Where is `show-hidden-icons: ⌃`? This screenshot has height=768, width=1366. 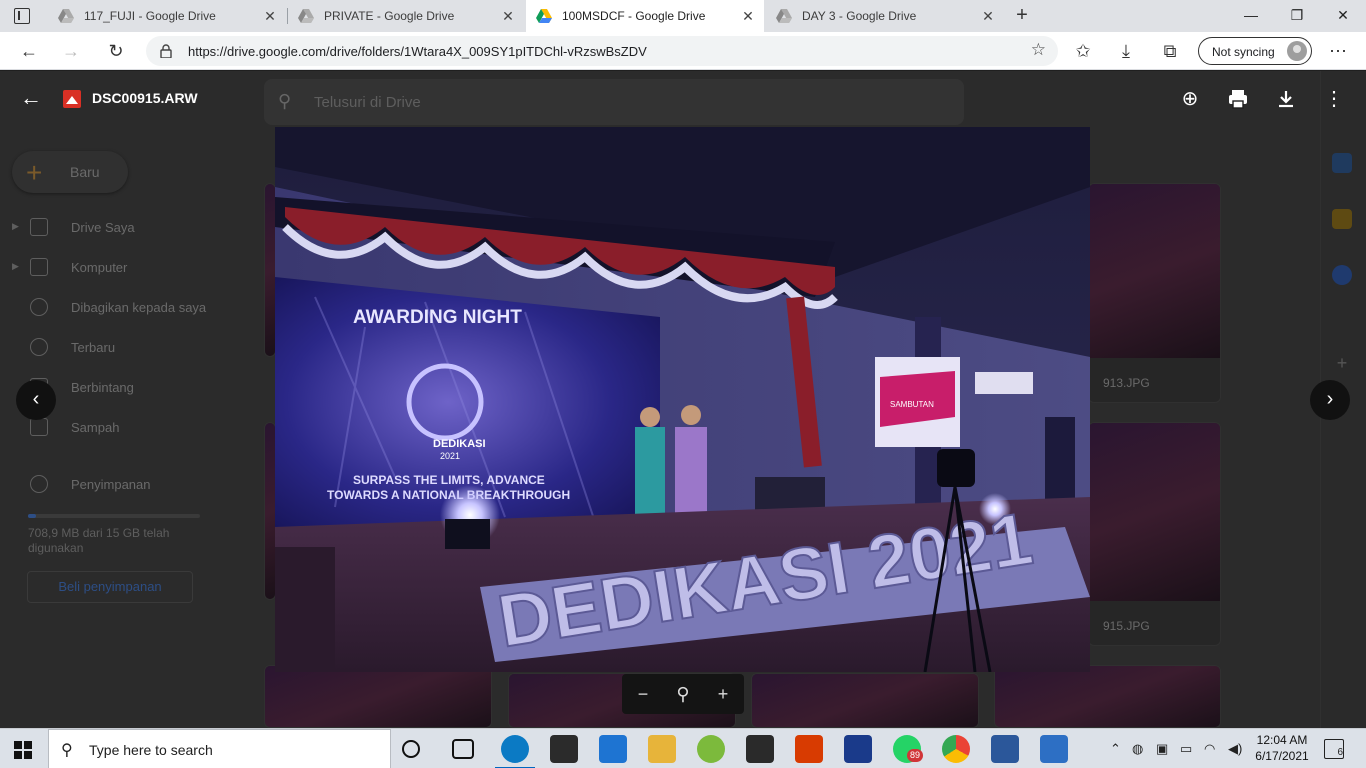 show-hidden-icons: ⌃ is located at coordinates (1115, 749).